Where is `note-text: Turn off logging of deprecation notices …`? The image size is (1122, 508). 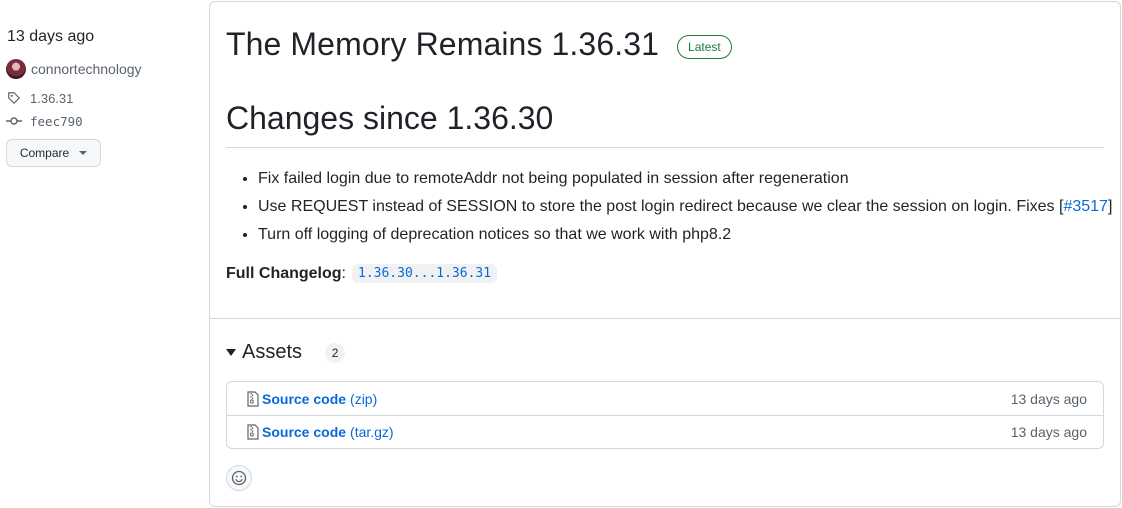
note-text: Turn off logging of deprecation notices … is located at coordinates (495, 234).